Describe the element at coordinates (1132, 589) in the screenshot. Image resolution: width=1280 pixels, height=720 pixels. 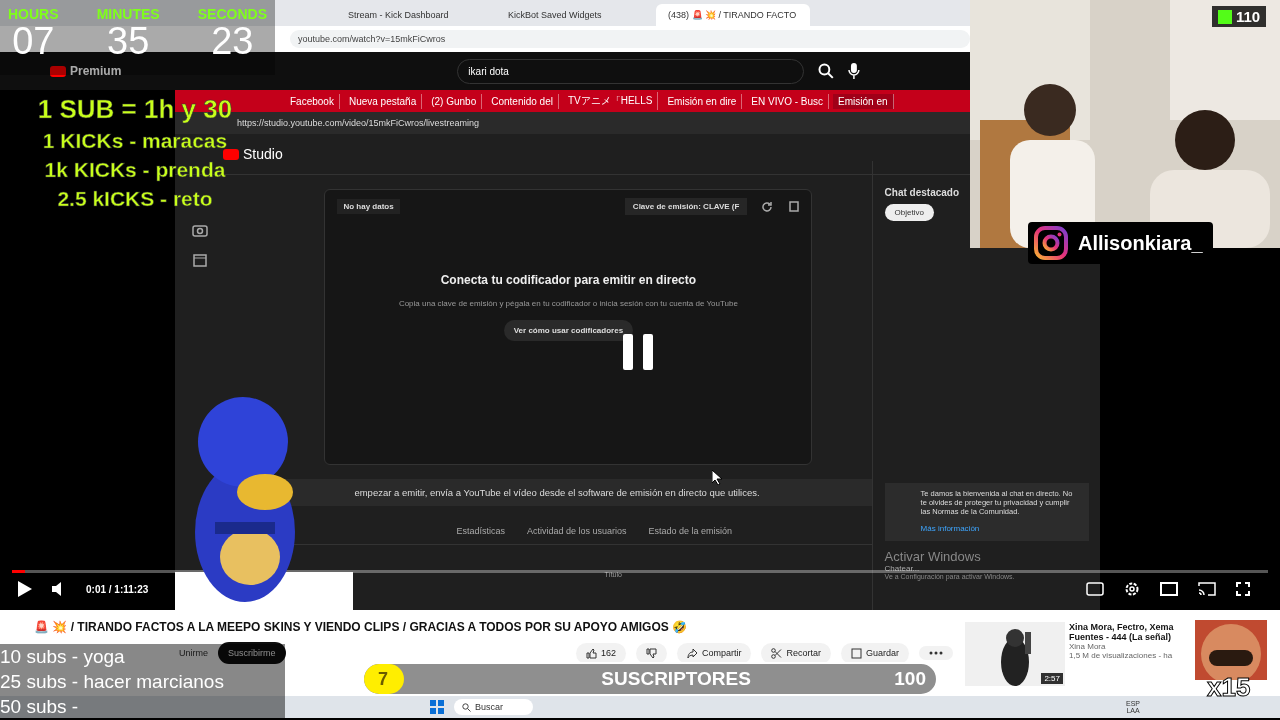
I see `settings-icon` at that location.